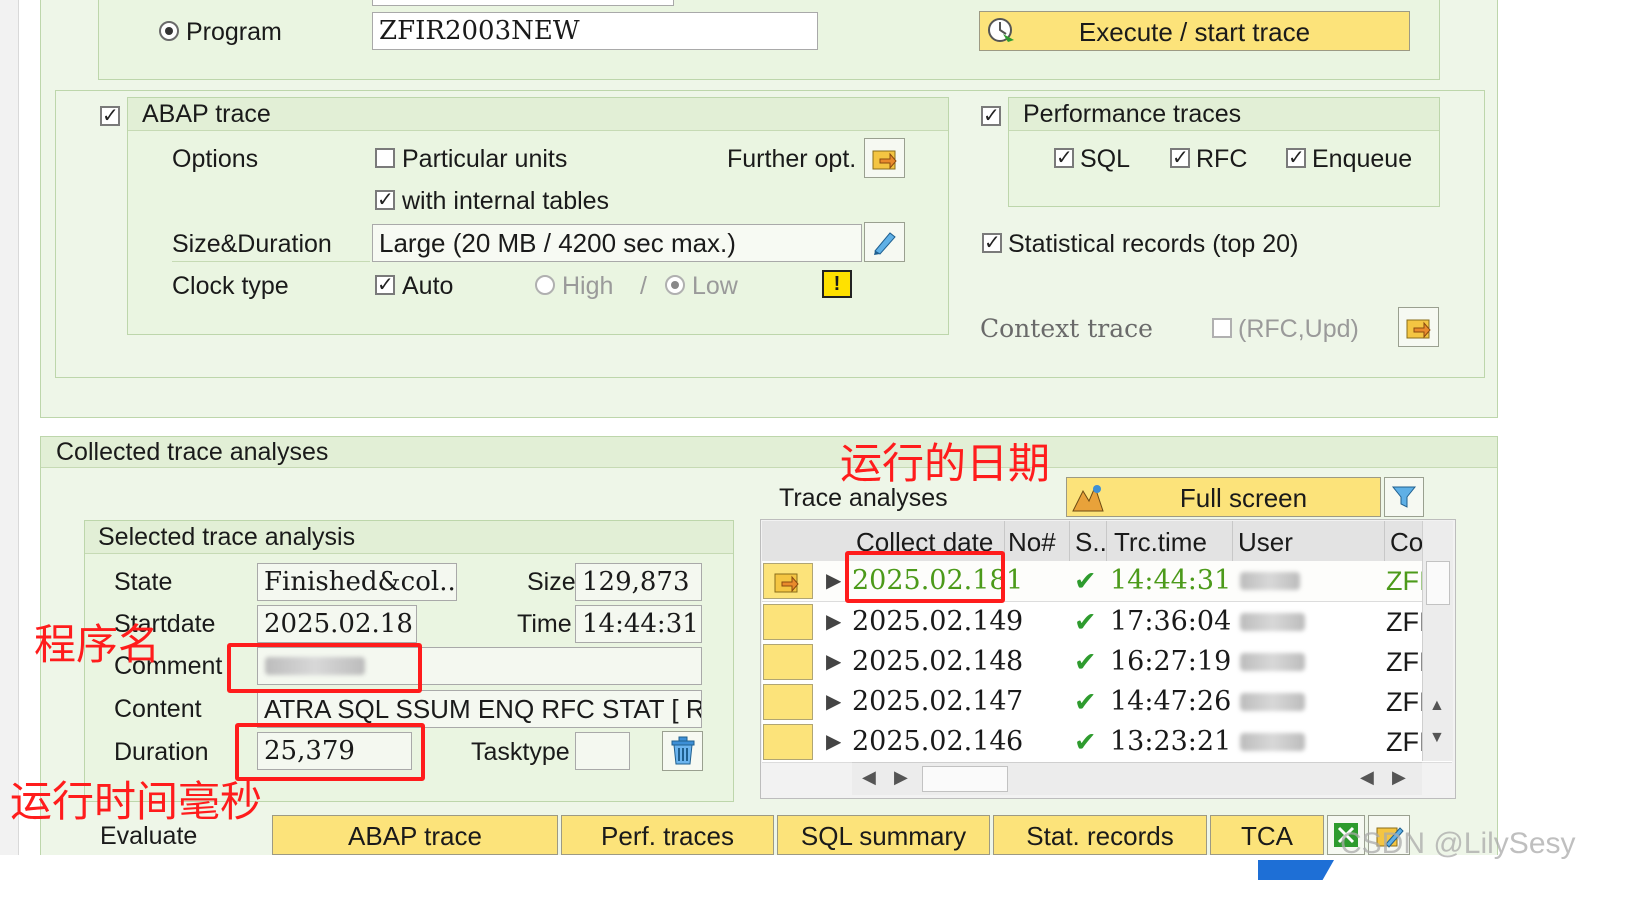  I want to click on further-opt-button, so click(884, 158).